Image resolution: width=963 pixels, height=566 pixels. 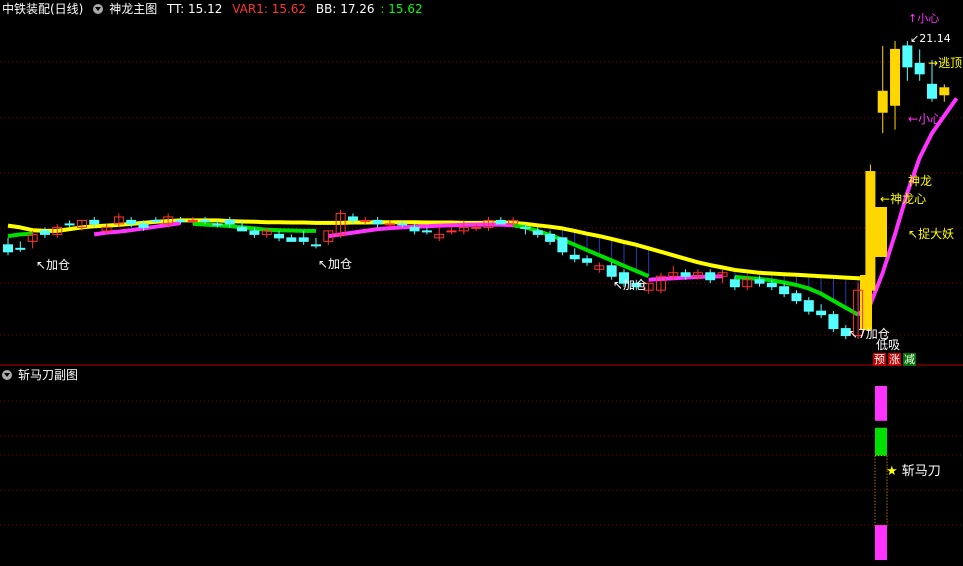 I want to click on stock-name: 中铁装配(日线), so click(x=42, y=9).